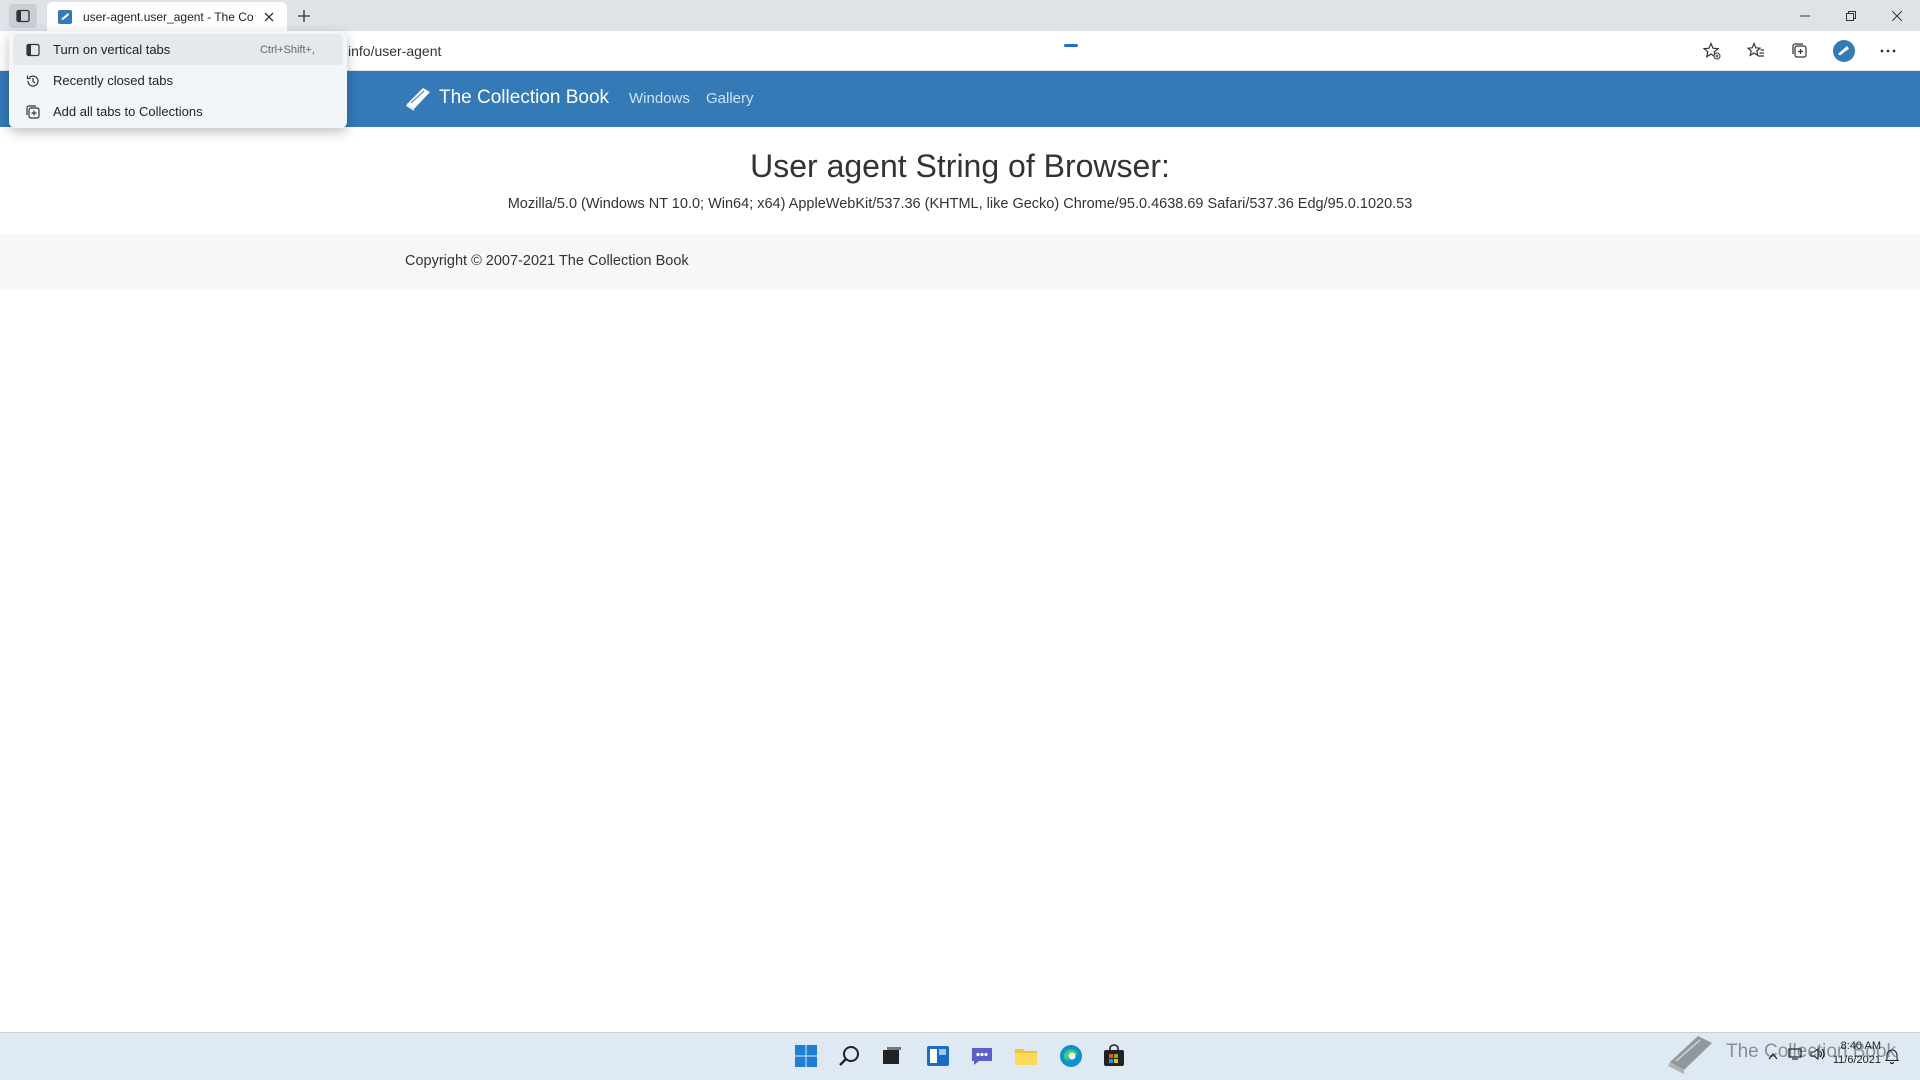 This screenshot has height=1080, width=1920. I want to click on windows-logo-icon, so click(806, 1056).